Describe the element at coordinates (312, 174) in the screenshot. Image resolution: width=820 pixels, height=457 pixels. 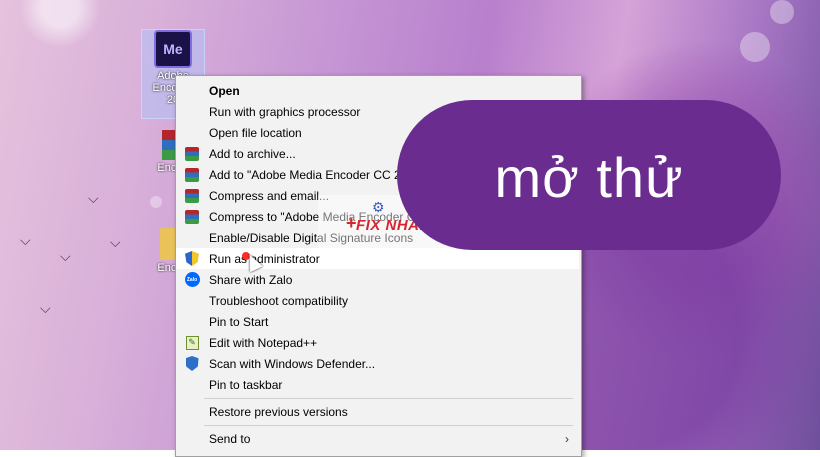
I see `menu-item-label: Add to "Adobe Media Encoder CC 201` at that location.